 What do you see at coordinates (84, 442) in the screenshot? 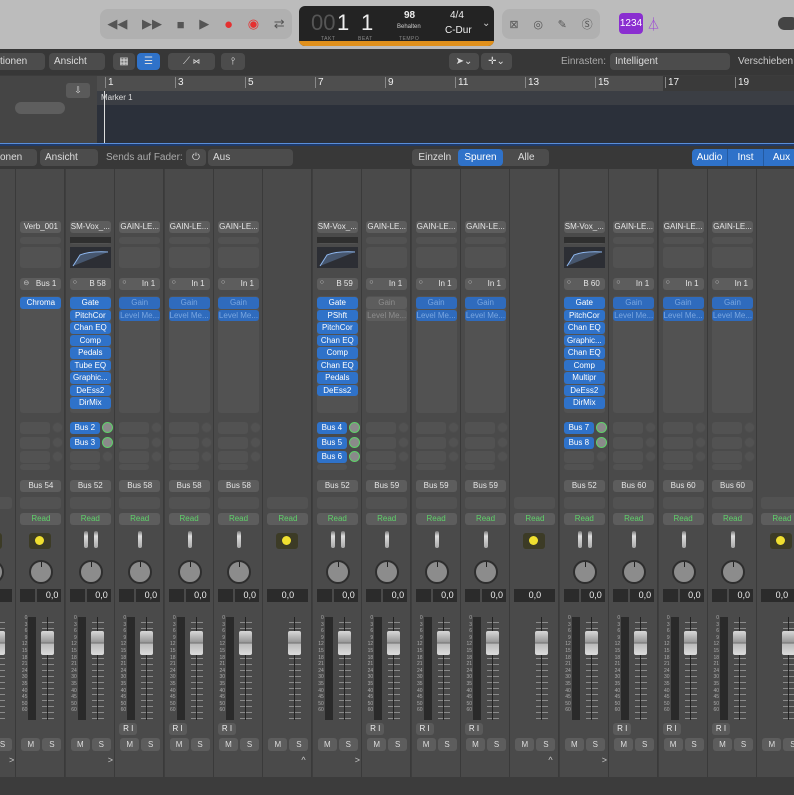
I see `send-slot: Bus 3` at bounding box center [84, 442].